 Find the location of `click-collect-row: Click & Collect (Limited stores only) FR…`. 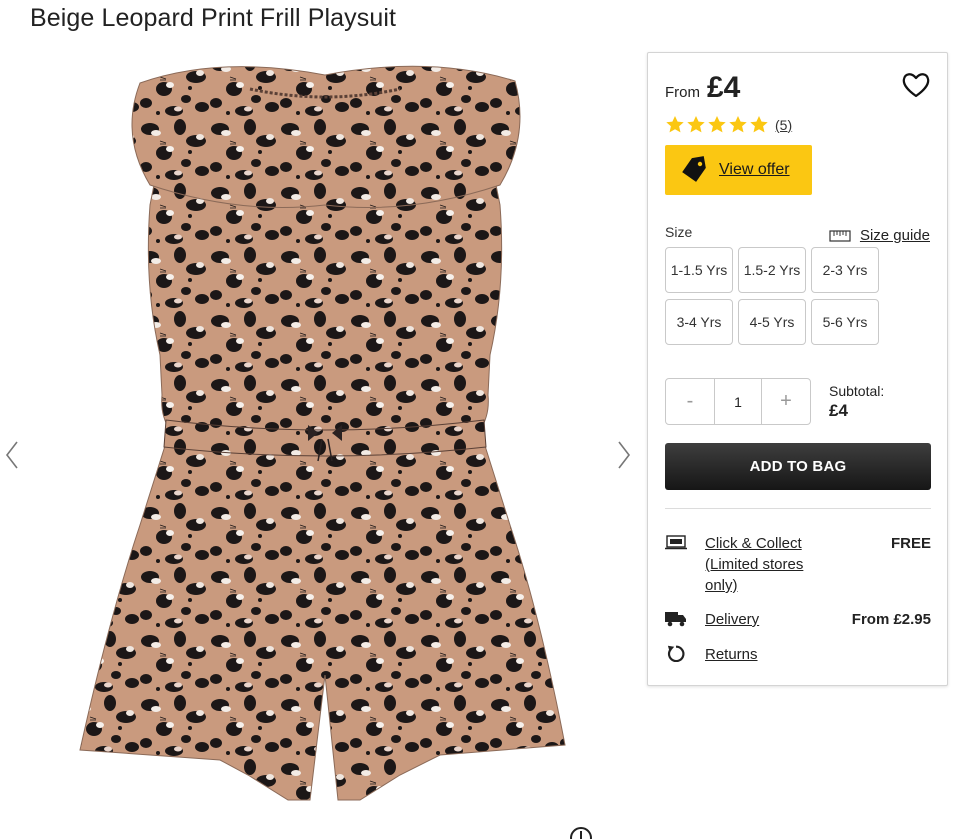

click-collect-row: Click & Collect (Limited stores only) FR… is located at coordinates (798, 564).